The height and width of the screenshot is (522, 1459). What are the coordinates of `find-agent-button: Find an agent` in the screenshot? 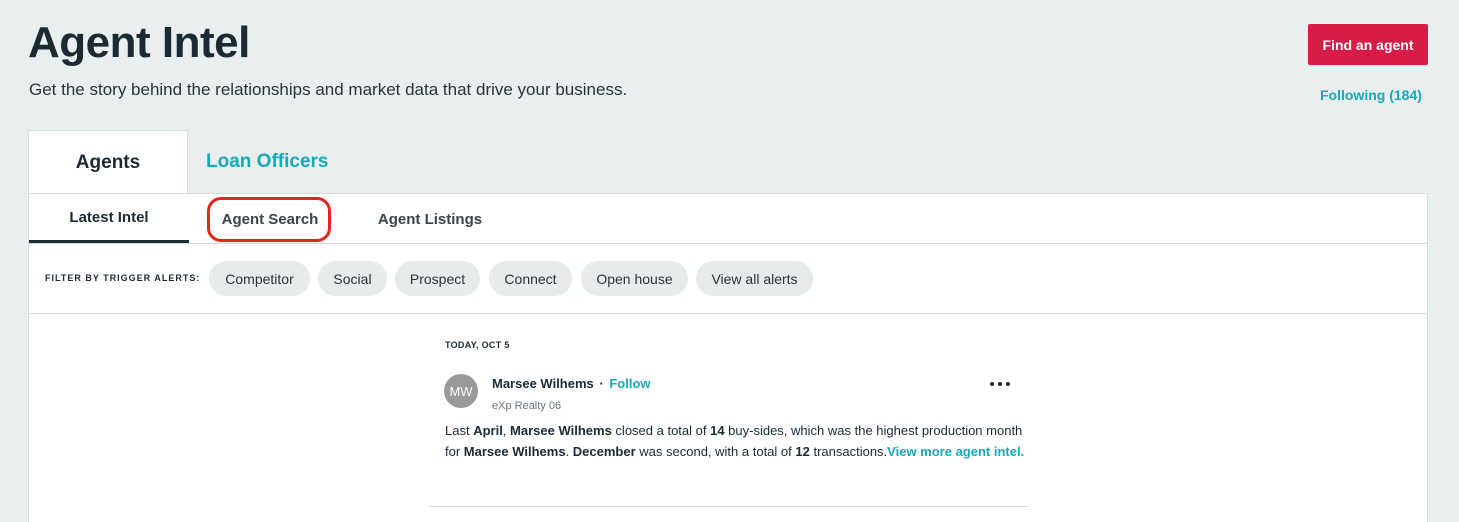 It's located at (1368, 44).